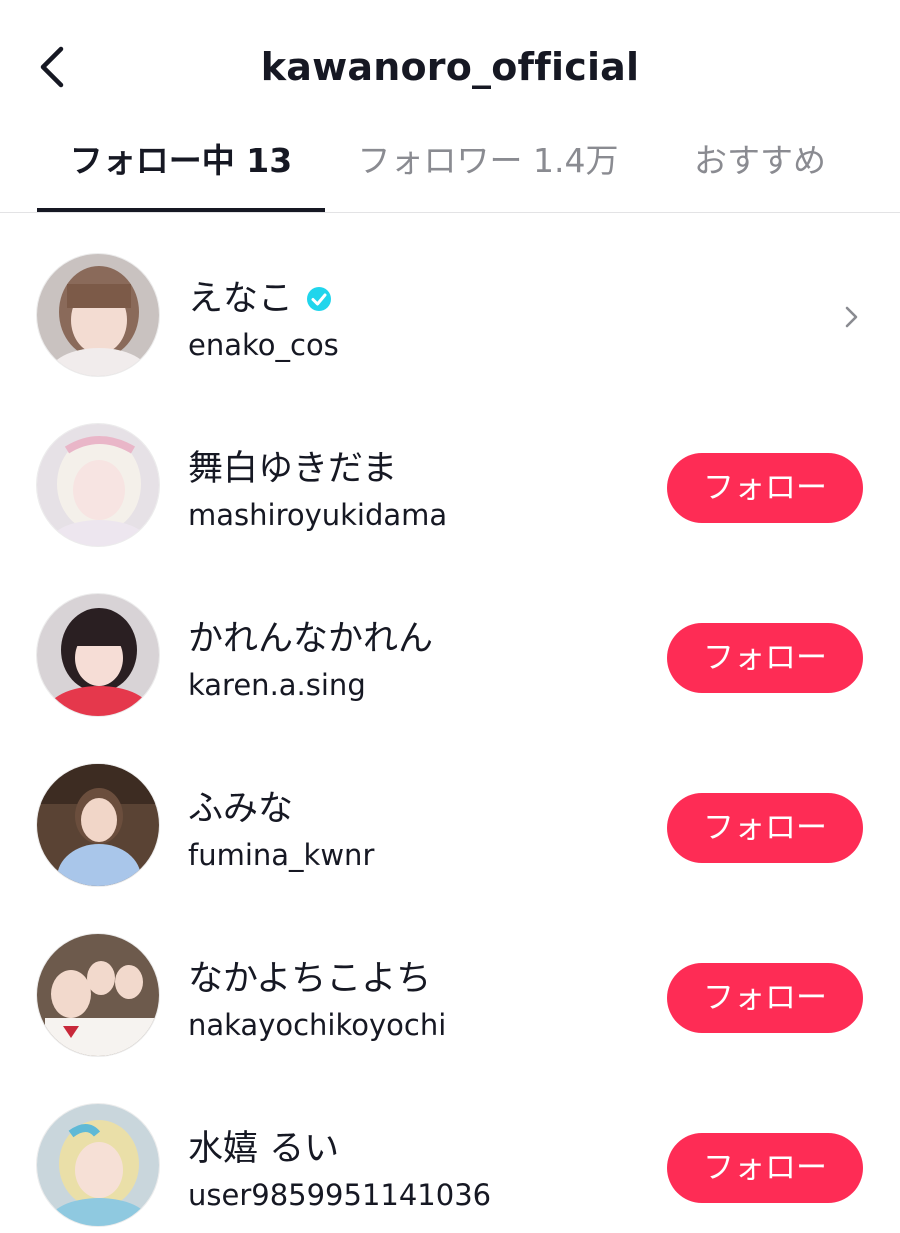 This screenshot has height=1233, width=900. I want to click on tab-followers: フォロワー 1.4万, so click(488, 171).